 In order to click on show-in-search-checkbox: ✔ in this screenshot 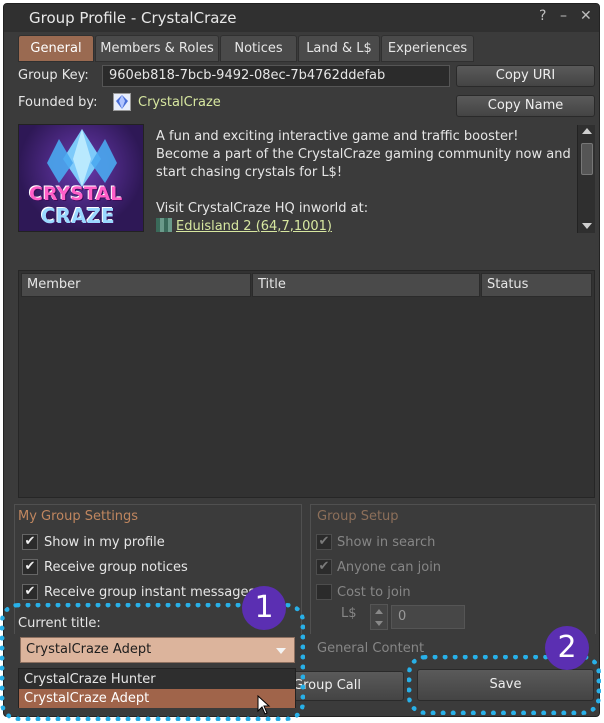, I will do `click(324, 542)`.